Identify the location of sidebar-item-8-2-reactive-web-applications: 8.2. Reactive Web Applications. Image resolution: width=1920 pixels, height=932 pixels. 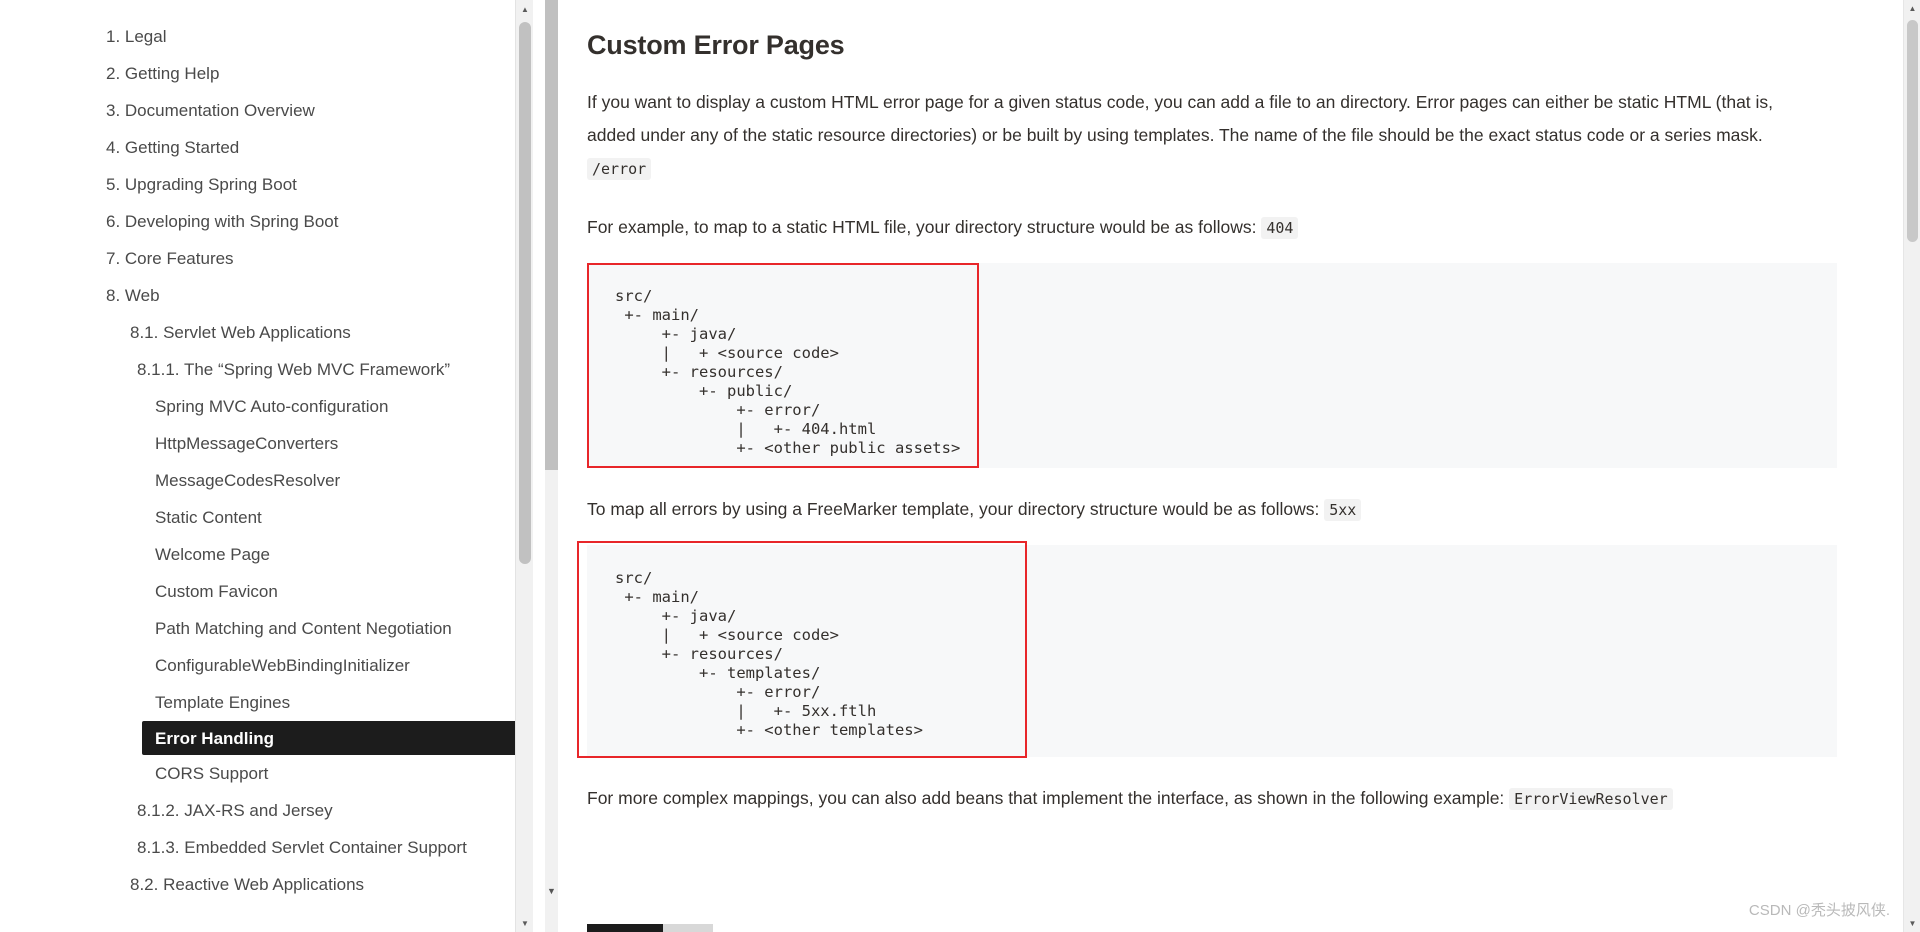
(266, 884).